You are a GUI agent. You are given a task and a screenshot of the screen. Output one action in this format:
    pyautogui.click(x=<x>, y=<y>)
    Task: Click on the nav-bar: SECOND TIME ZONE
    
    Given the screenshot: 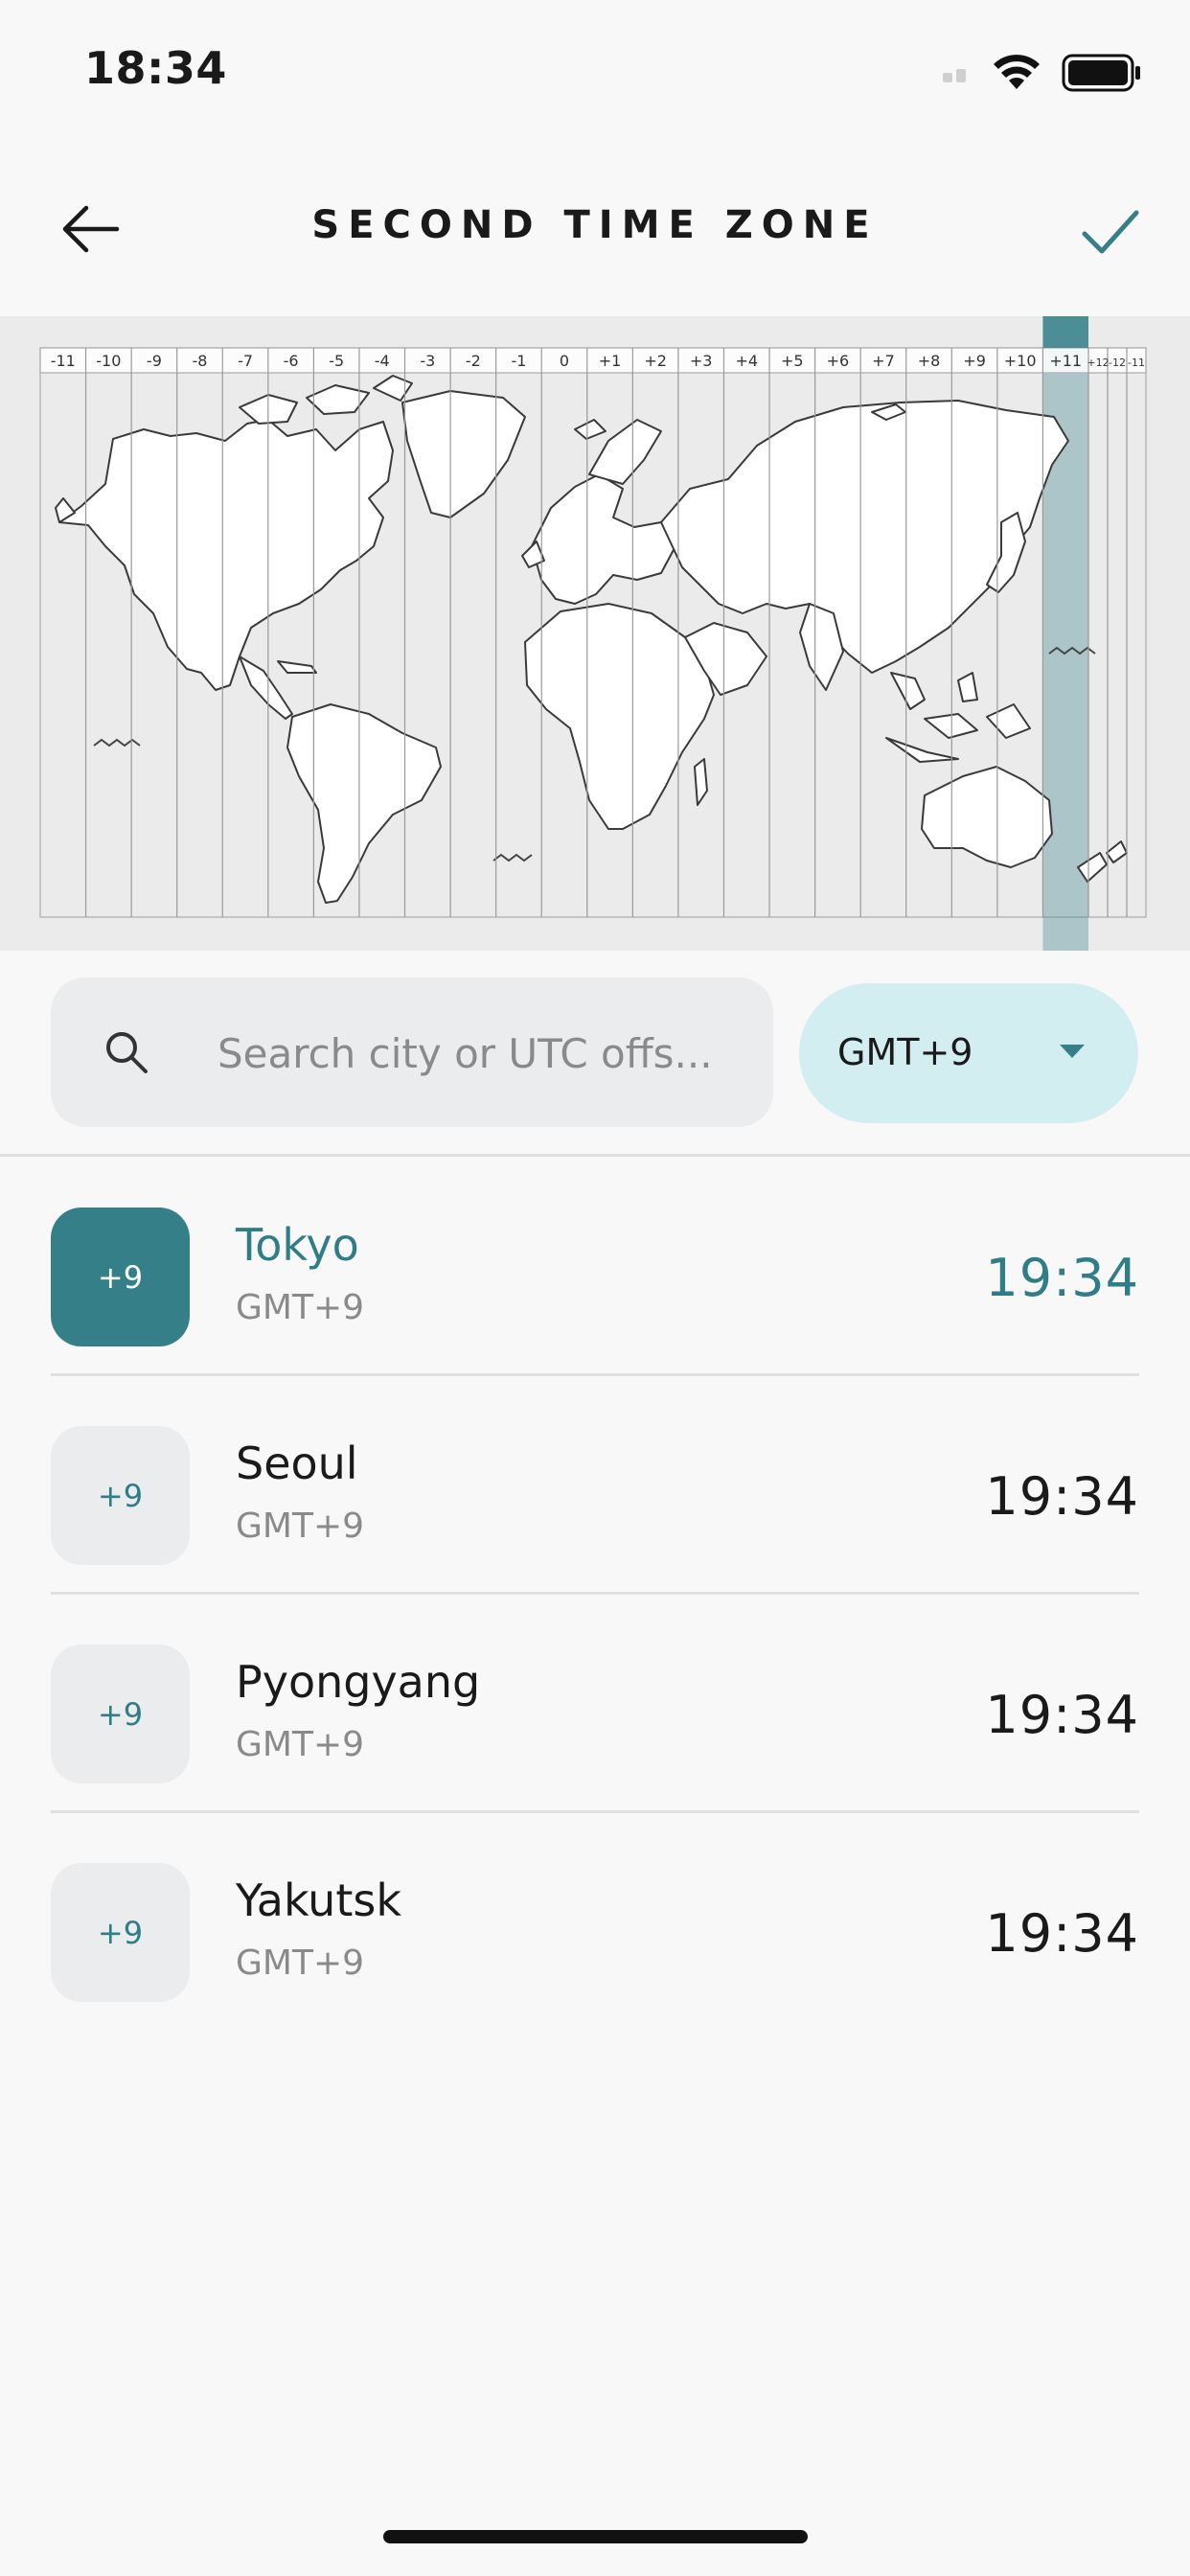 What is the action you would take?
    pyautogui.click(x=595, y=230)
    